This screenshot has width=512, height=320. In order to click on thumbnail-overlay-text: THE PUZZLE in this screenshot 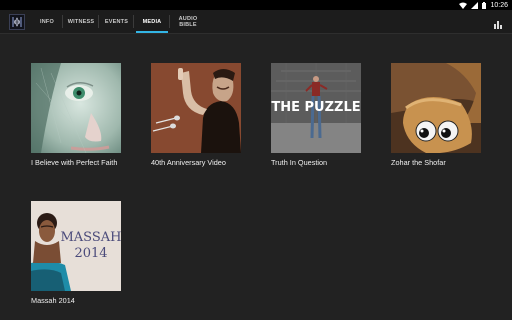, I will do `click(315, 107)`.